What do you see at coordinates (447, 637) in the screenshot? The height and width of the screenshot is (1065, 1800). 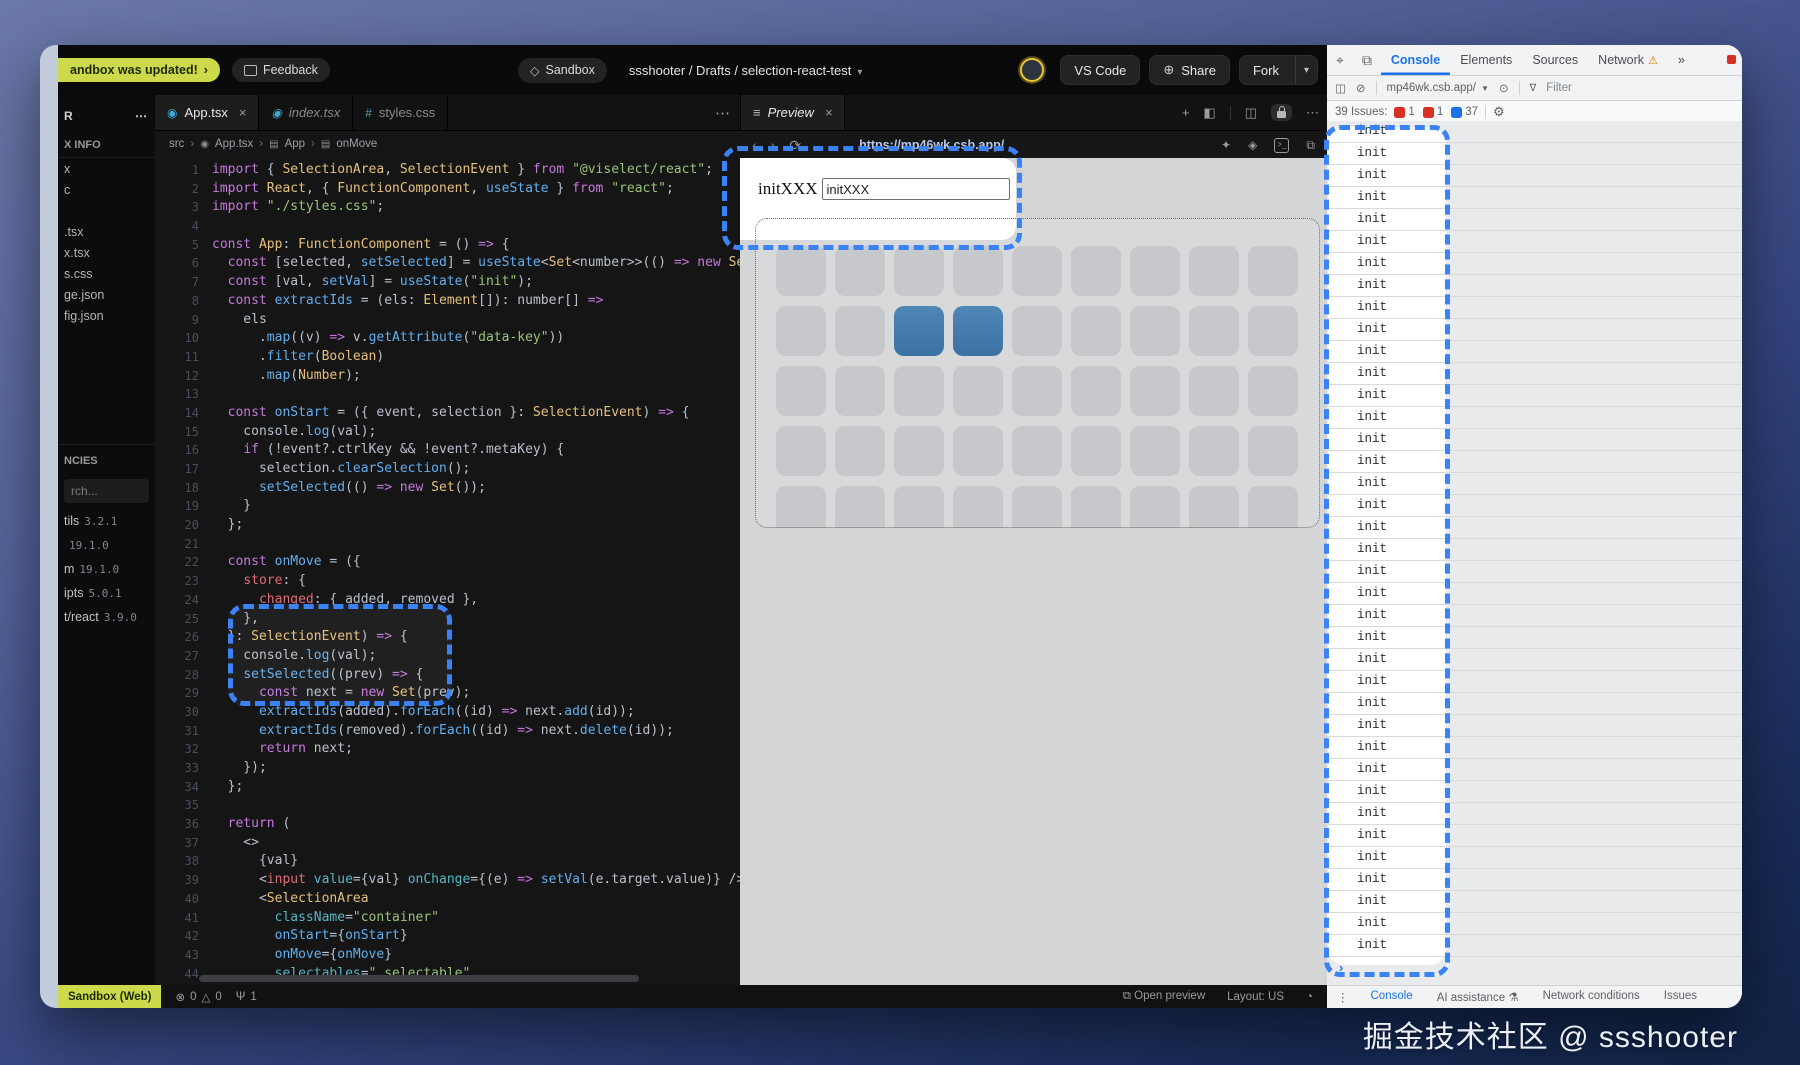 I see `code-line: 26 }: SelectionEvent) => {` at bounding box center [447, 637].